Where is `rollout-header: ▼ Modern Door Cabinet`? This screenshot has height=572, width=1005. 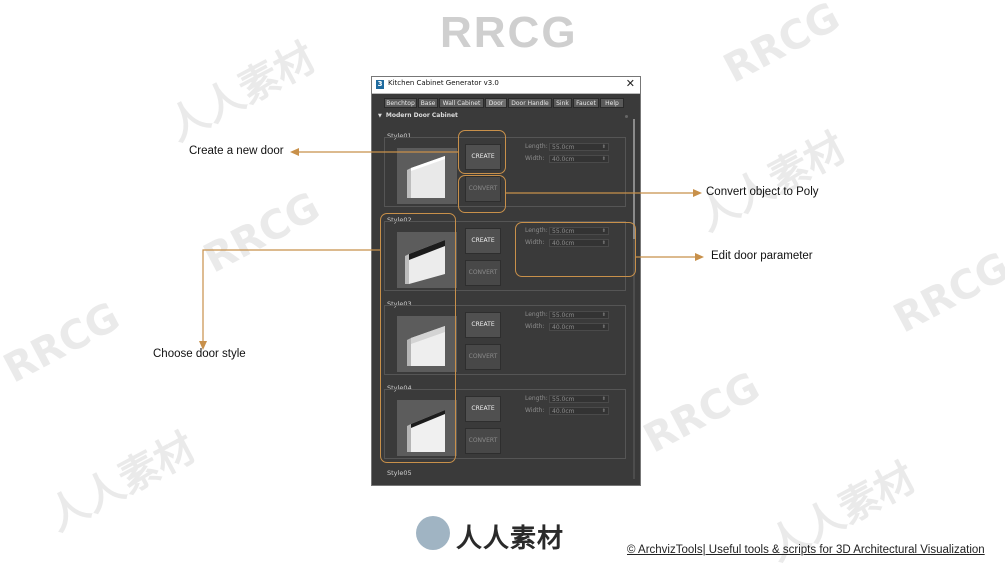 rollout-header: ▼ Modern Door Cabinet is located at coordinates (418, 115).